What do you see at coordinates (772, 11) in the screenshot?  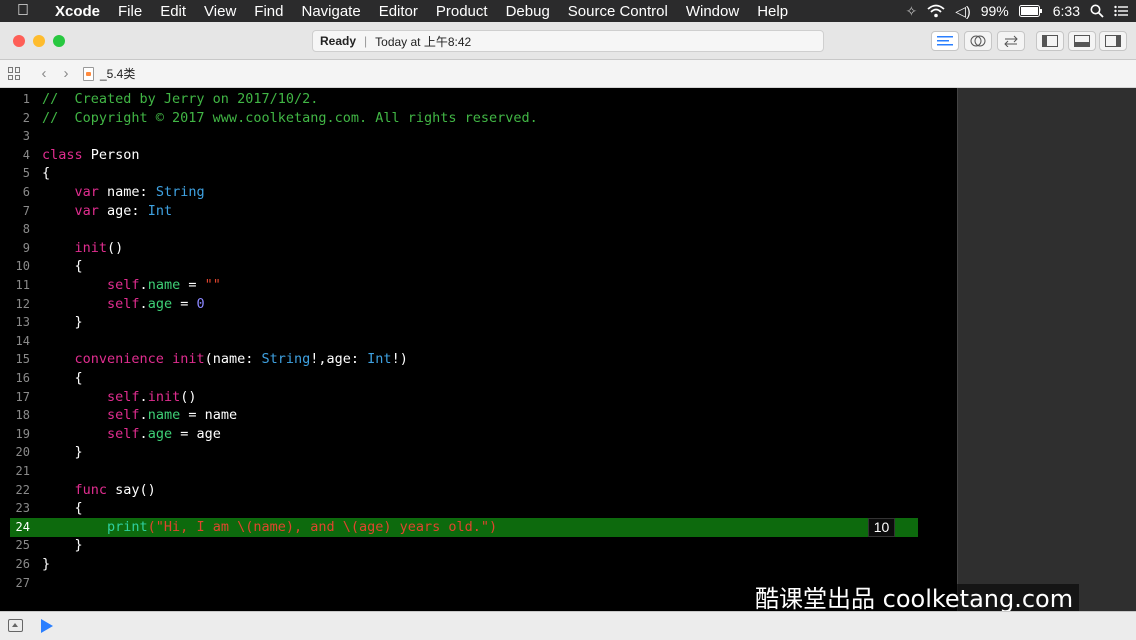 I see `menu-help: Help` at bounding box center [772, 11].